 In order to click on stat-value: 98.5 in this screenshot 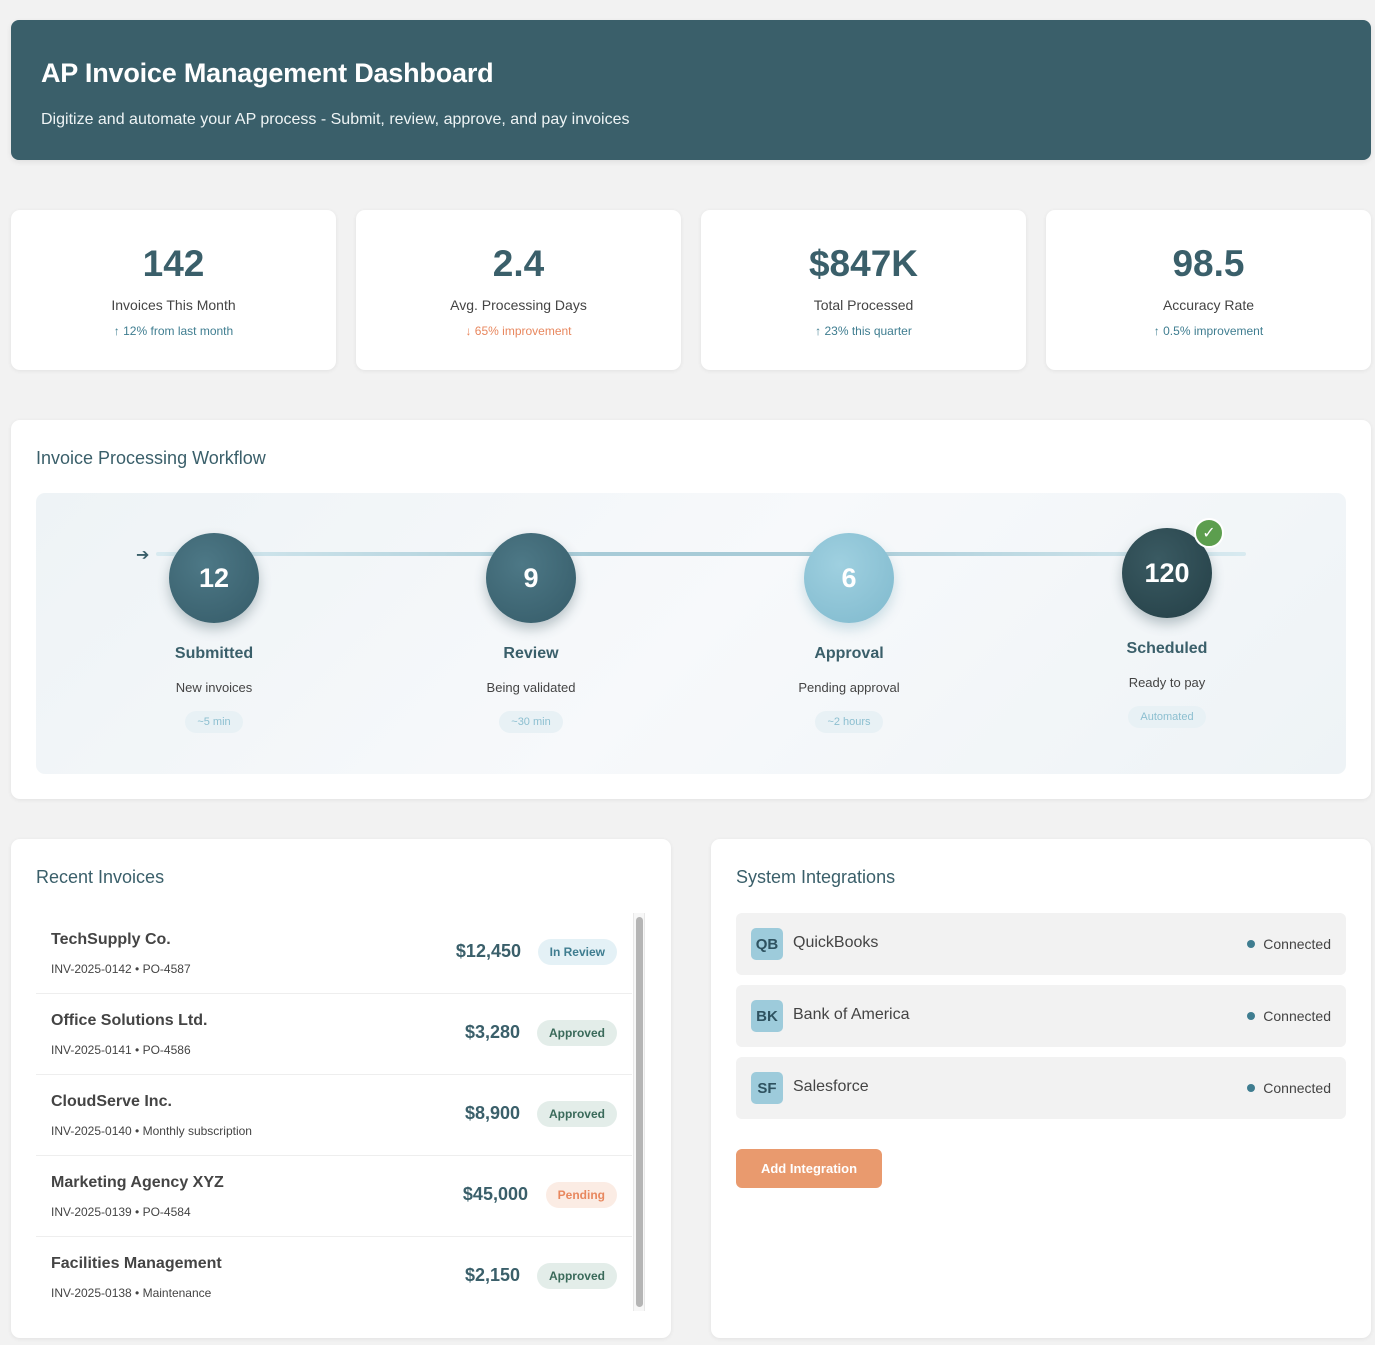, I will do `click(1208, 263)`.